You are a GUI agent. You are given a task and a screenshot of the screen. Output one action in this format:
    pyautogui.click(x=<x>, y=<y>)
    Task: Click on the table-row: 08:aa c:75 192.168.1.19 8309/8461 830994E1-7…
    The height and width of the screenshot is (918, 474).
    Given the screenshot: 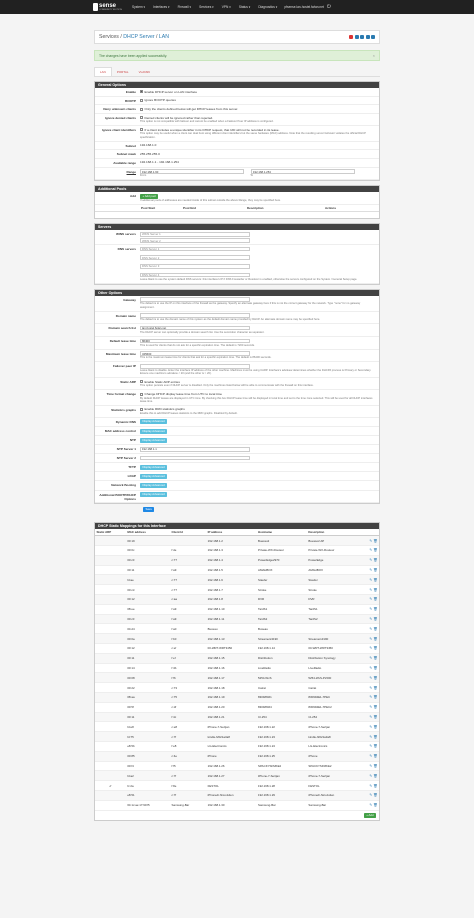 What is the action you would take?
    pyautogui.click(x=237, y=697)
    